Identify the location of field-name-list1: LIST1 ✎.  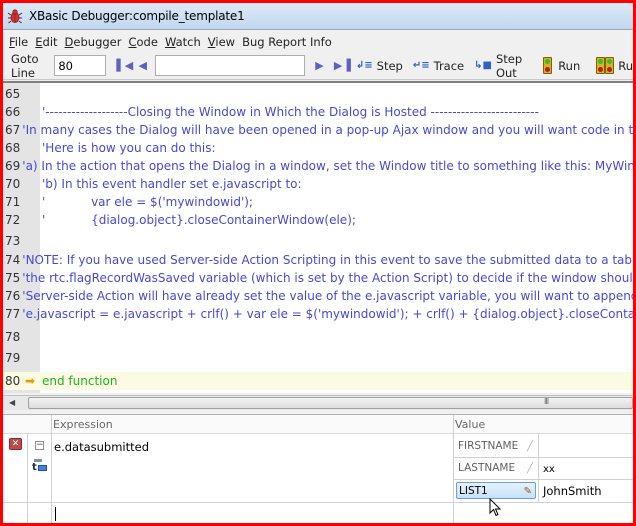
(496, 490).